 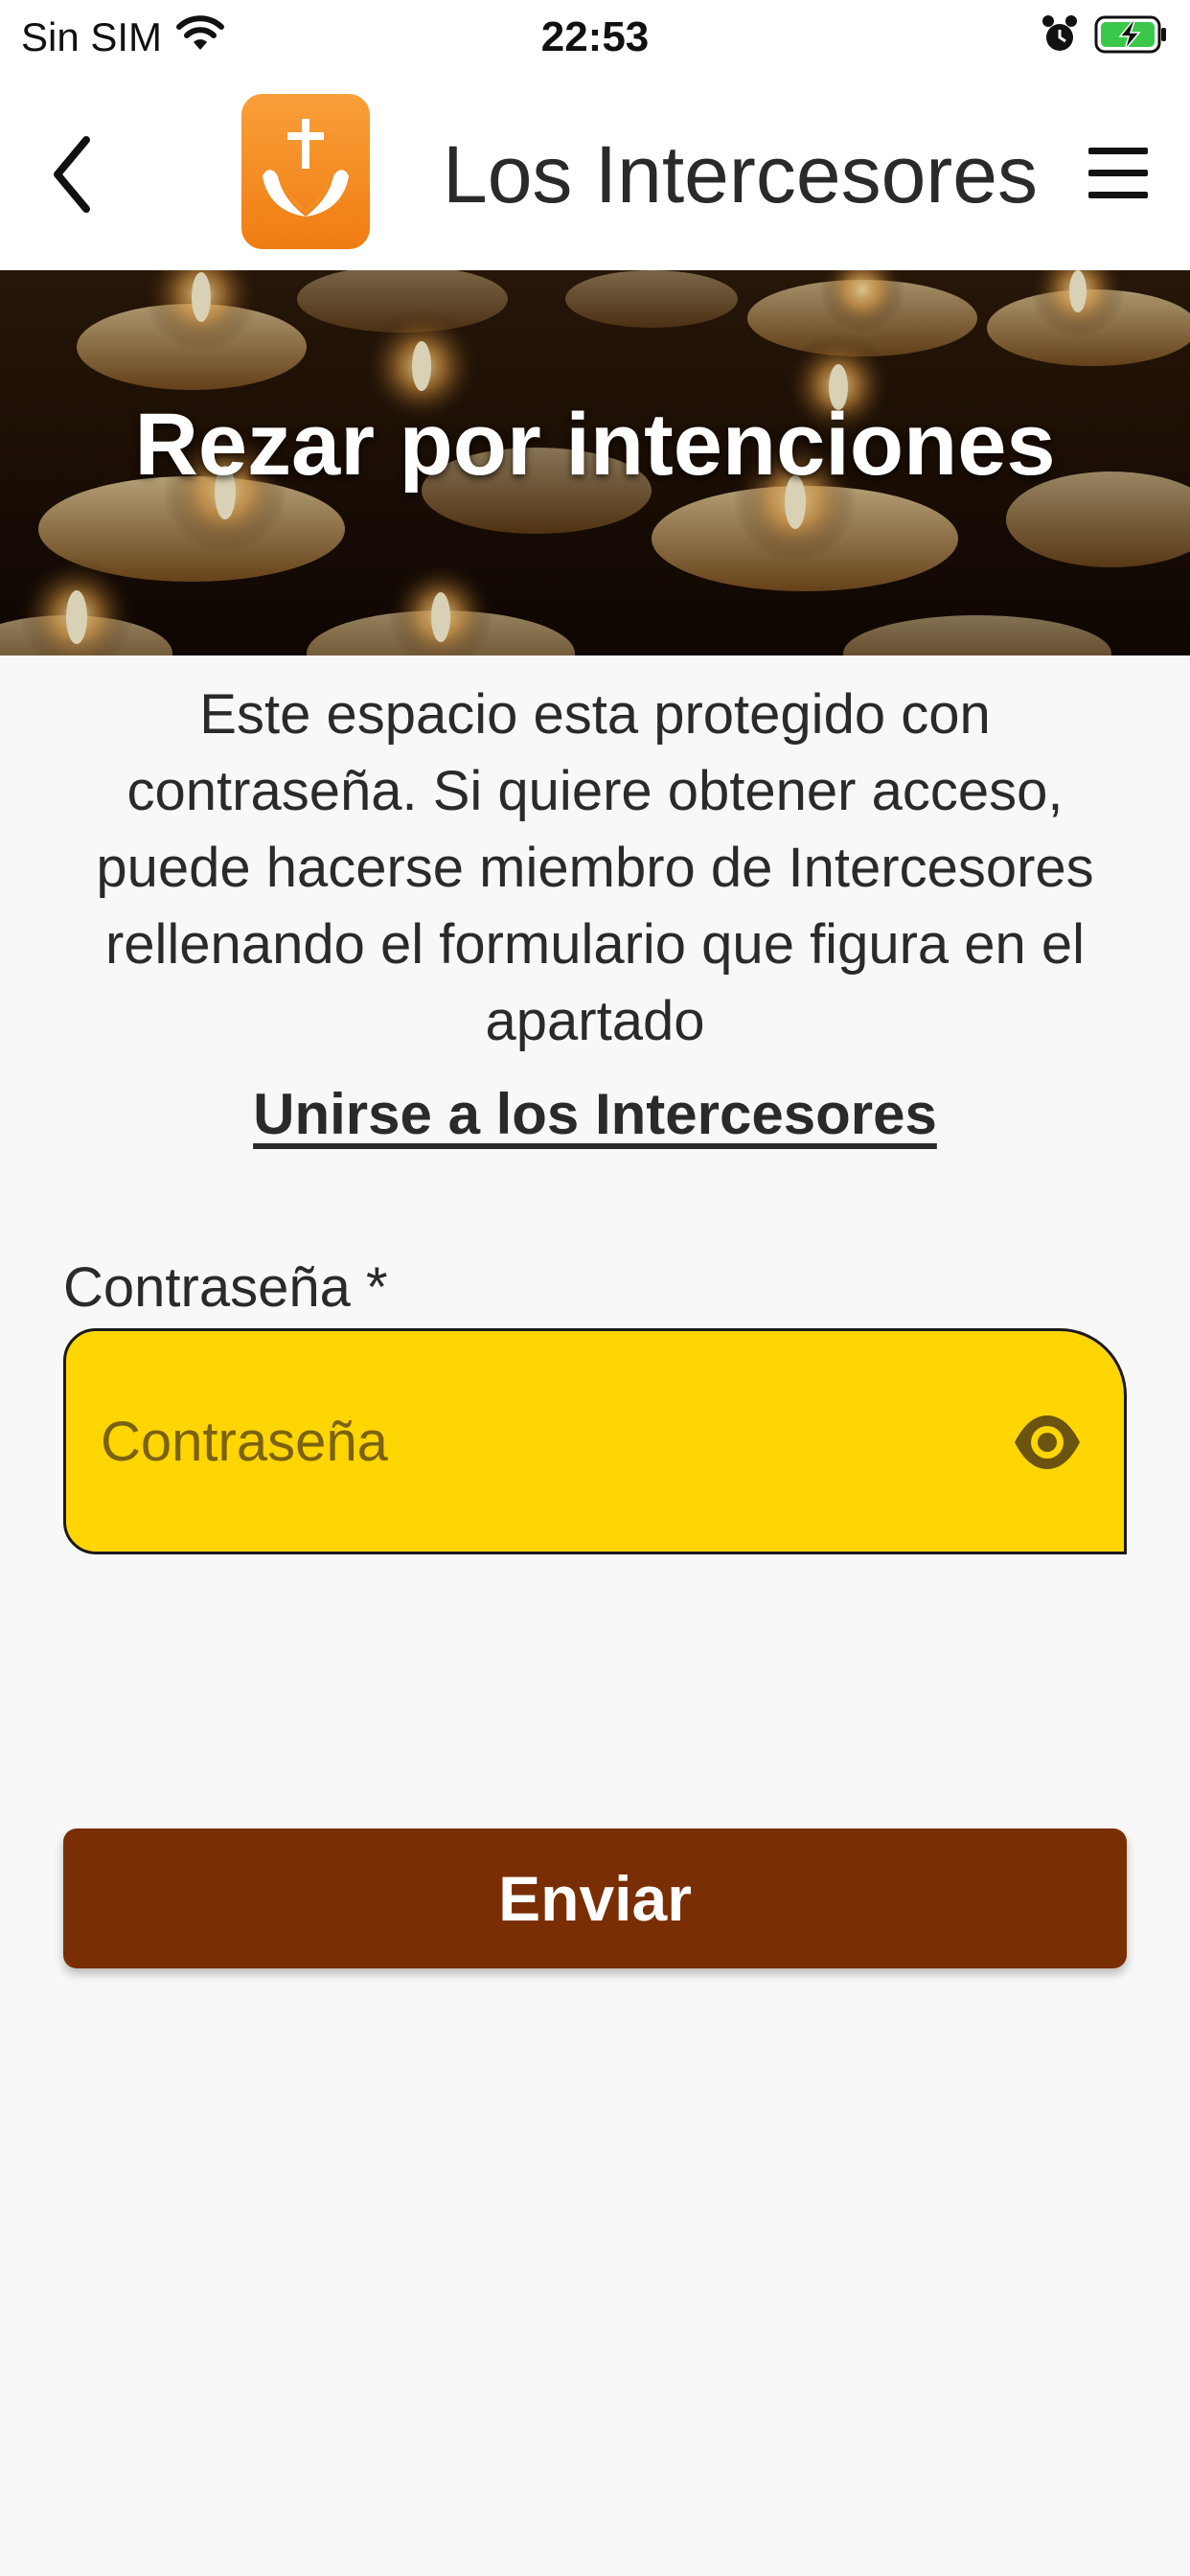 What do you see at coordinates (532, 1441) in the screenshot?
I see `password-input` at bounding box center [532, 1441].